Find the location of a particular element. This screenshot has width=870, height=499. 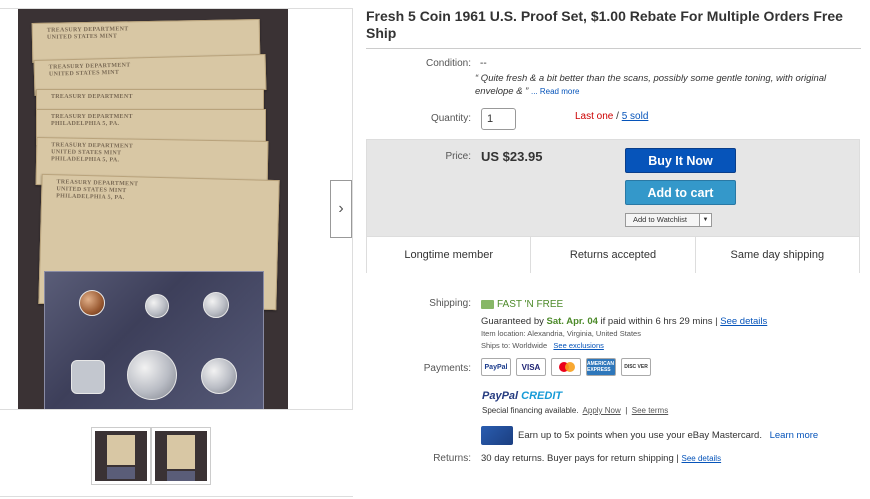

shipping-label: Shipping: is located at coordinates (450, 303).